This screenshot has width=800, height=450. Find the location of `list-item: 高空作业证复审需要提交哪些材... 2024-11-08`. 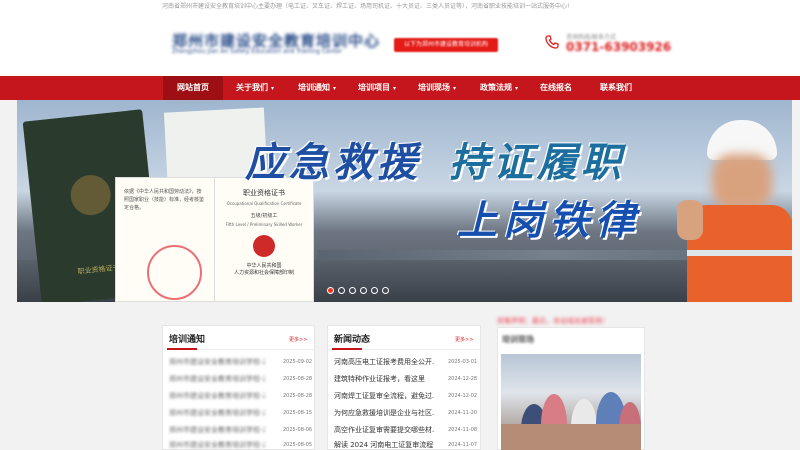

list-item: 高空作业证复审需要提交哪些材... 2024-11-08 is located at coordinates (406, 430).